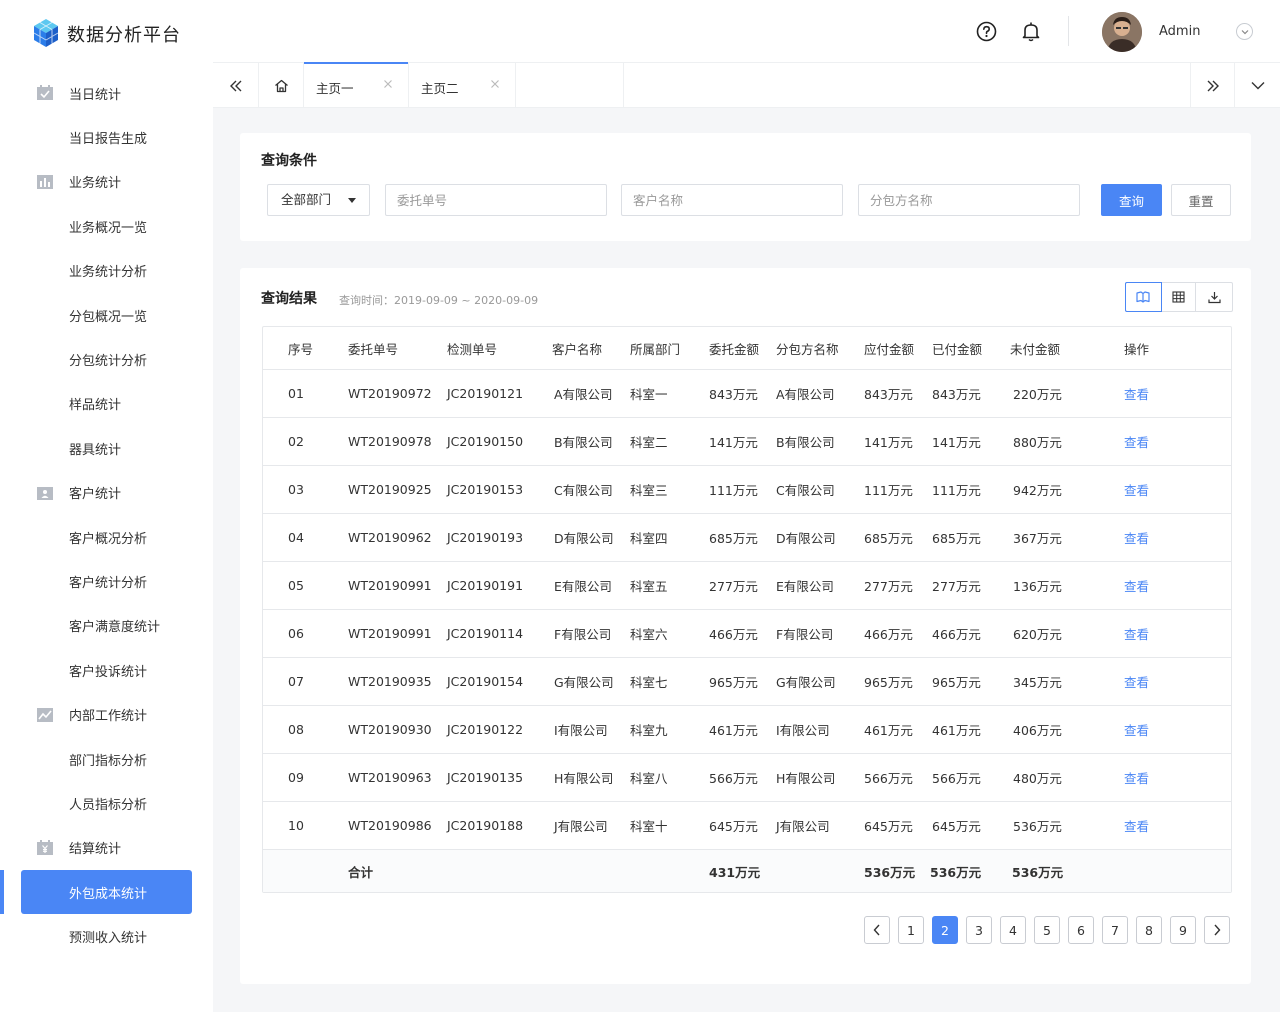 The height and width of the screenshot is (1012, 1280). Describe the element at coordinates (95, 406) in the screenshot. I see `sidebar-item-label: 样品统计` at that location.